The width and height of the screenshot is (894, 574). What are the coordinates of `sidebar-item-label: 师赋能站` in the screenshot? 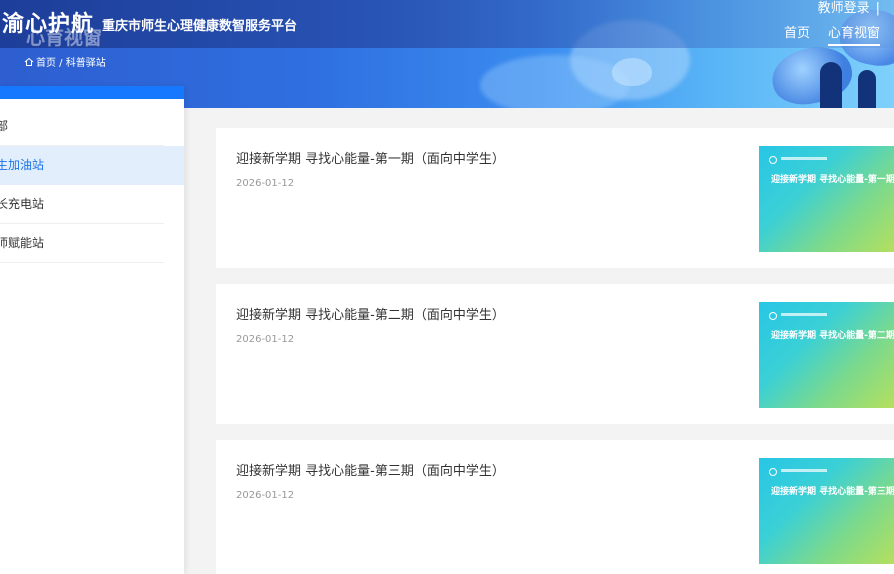 It's located at (22, 243).